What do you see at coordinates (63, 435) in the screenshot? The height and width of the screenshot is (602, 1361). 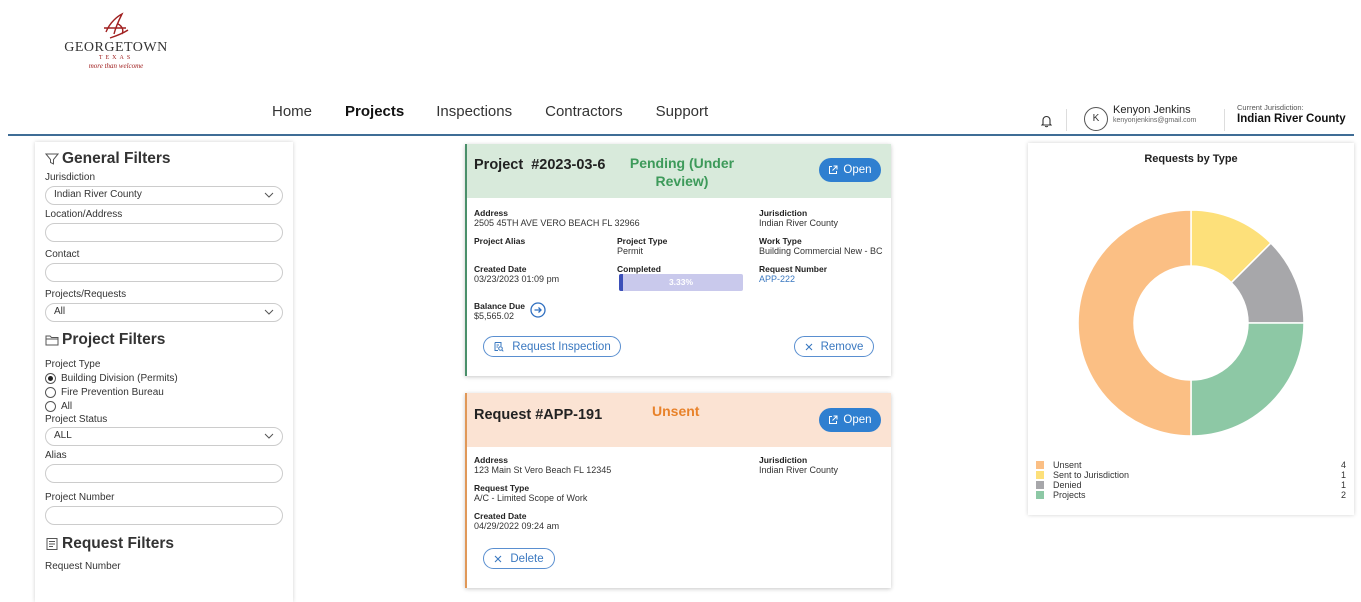 I see `project-status-value: ALL` at bounding box center [63, 435].